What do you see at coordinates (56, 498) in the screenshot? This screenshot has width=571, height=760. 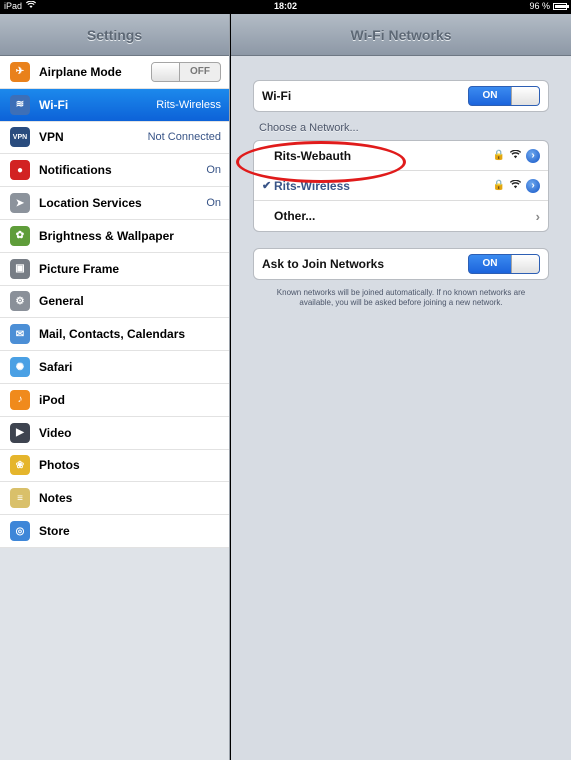 I see `sidebar-item-label: Notes` at bounding box center [56, 498].